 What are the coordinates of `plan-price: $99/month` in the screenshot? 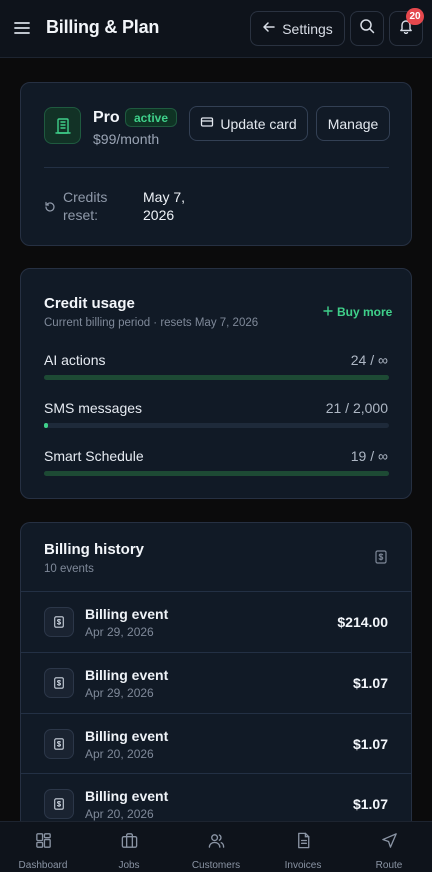 It's located at (126, 139).